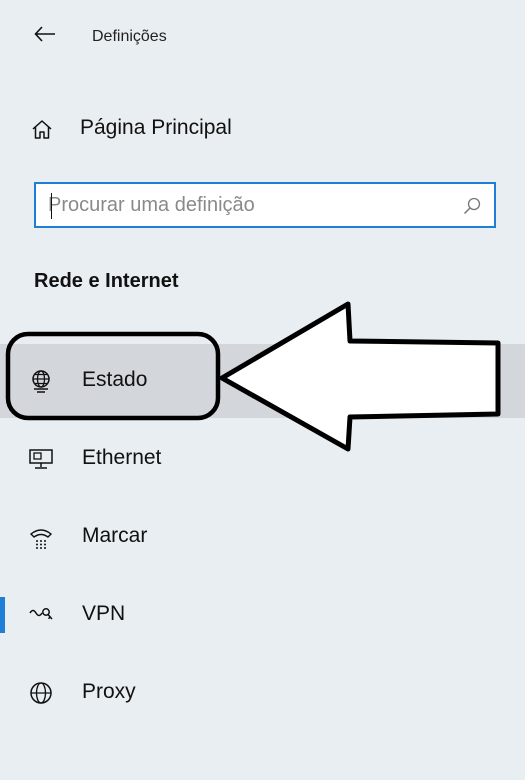 The width and height of the screenshot is (525, 780). What do you see at coordinates (42, 129) in the screenshot?
I see `home-icon` at bounding box center [42, 129].